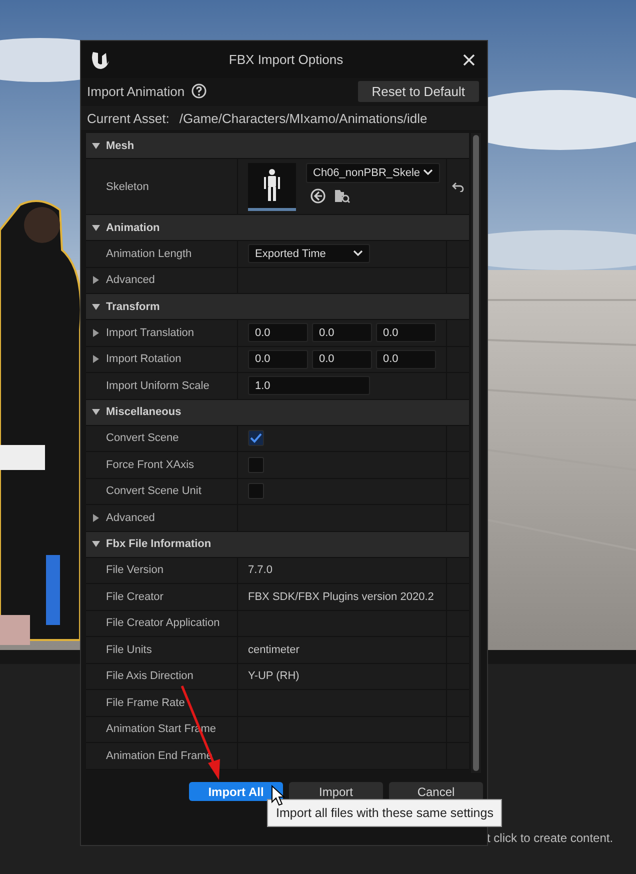 The image size is (636, 874). What do you see at coordinates (158, 386) in the screenshot?
I see `property-label: Import Uniform Scale` at bounding box center [158, 386].